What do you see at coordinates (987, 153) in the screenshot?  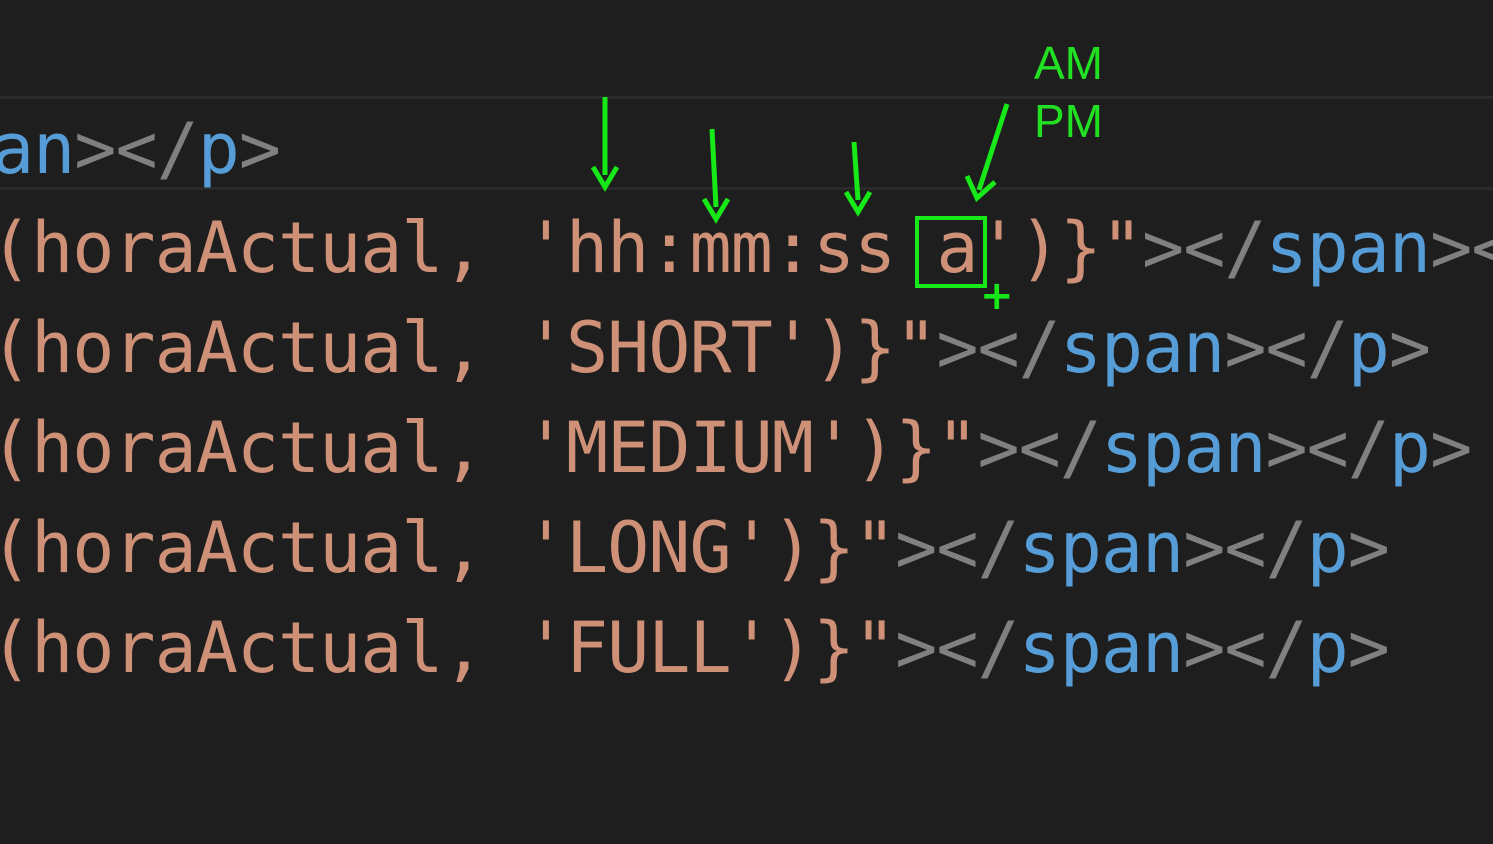 I see `arrow-ampm-annotation` at bounding box center [987, 153].